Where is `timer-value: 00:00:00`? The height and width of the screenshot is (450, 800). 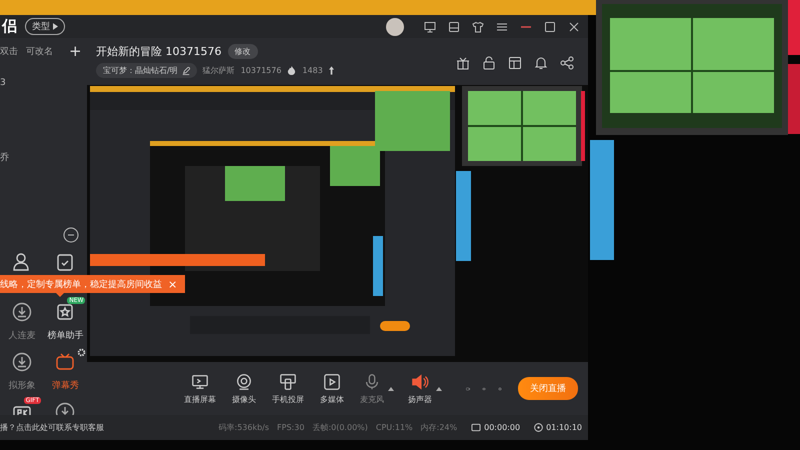 timer-value: 00:00:00 is located at coordinates (502, 427).